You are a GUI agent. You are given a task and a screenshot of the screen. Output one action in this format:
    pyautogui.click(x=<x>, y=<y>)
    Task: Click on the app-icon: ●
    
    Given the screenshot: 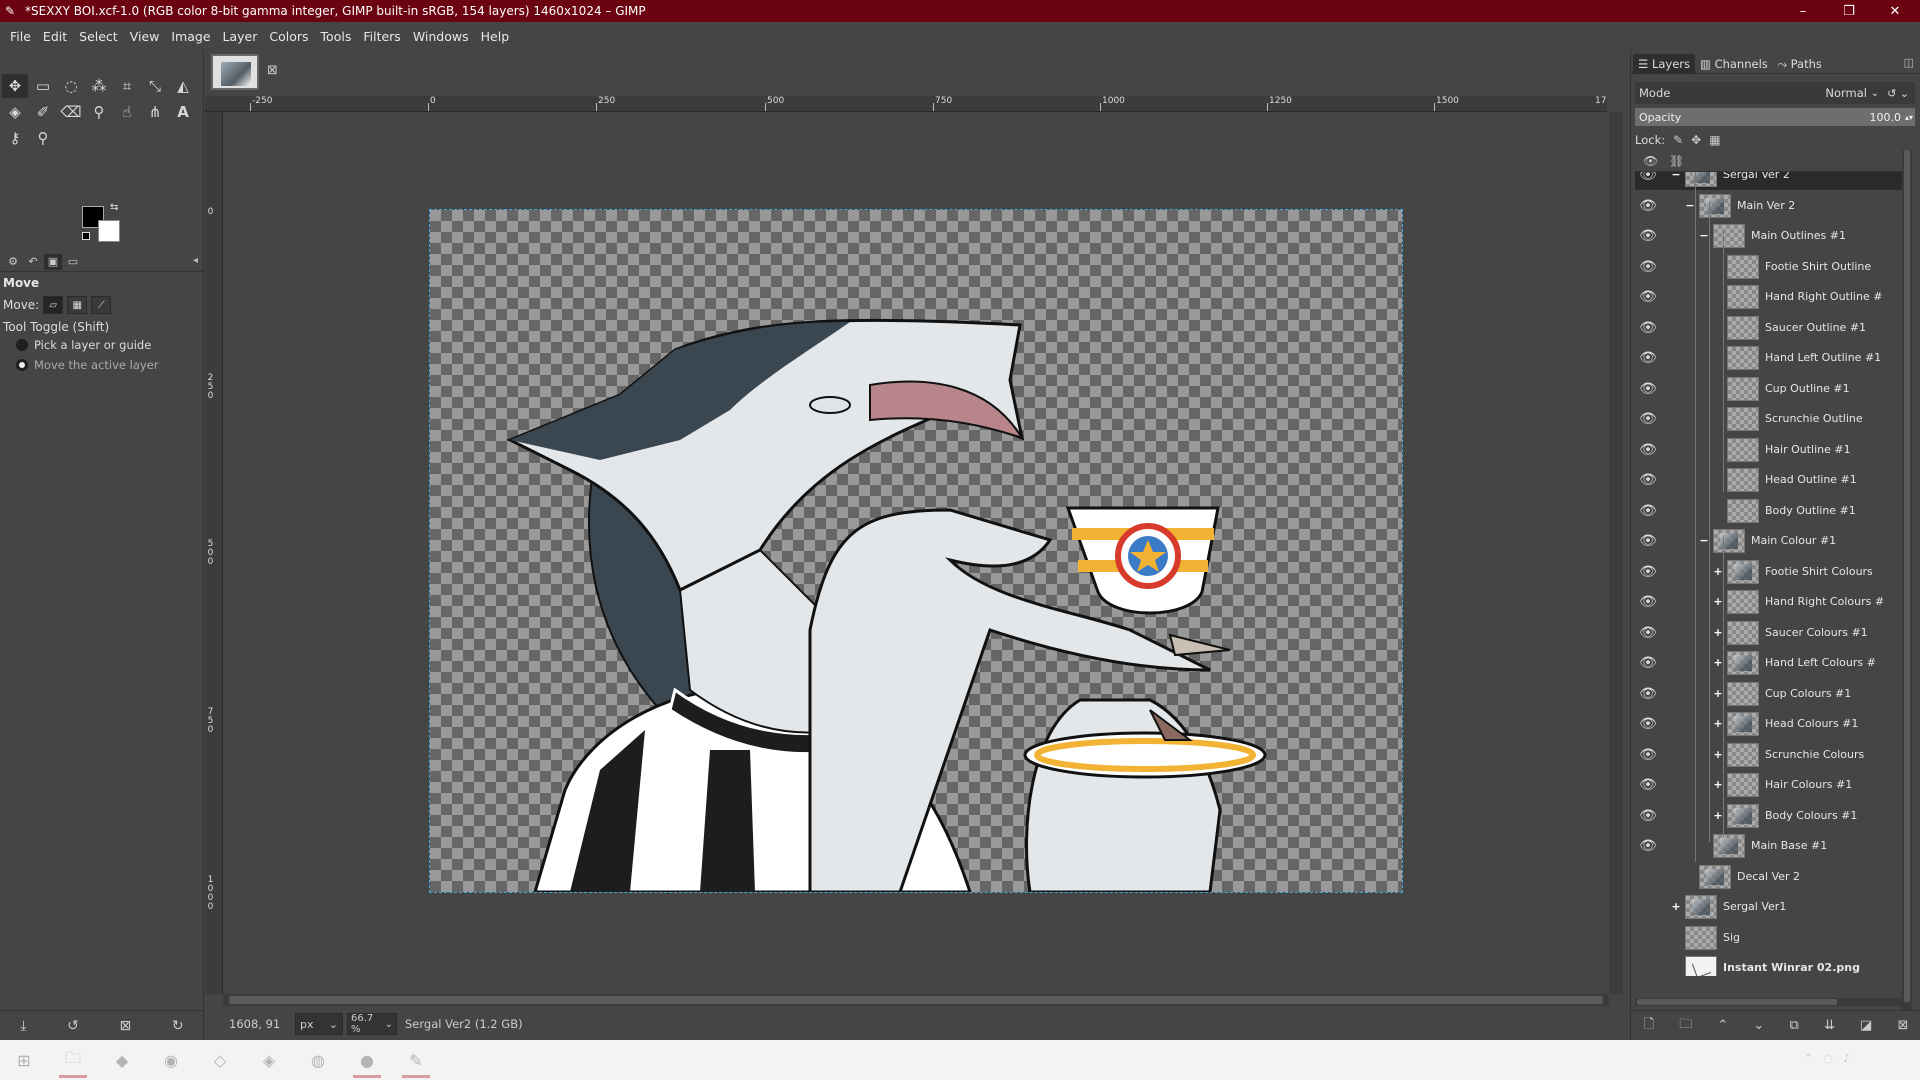 What is the action you would take?
    pyautogui.click(x=367, y=1060)
    